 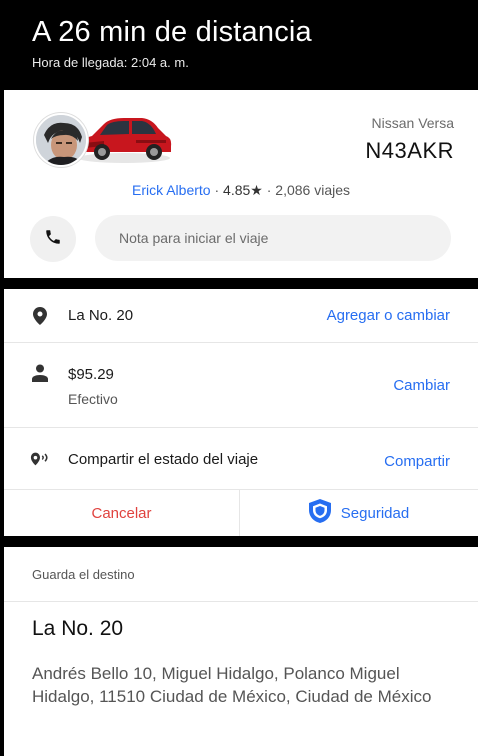 What do you see at coordinates (93, 399) in the screenshot?
I see `payment-method: Efectivo` at bounding box center [93, 399].